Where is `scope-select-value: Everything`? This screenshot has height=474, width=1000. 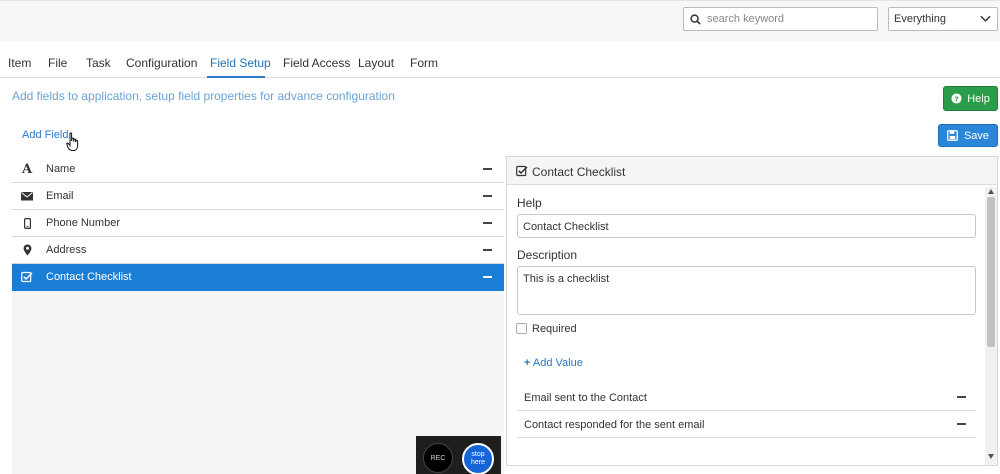
scope-select-value: Everything is located at coordinates (920, 19).